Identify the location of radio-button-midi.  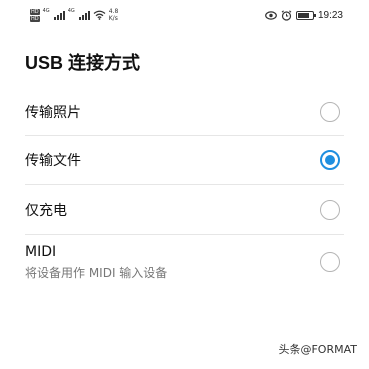
(330, 262).